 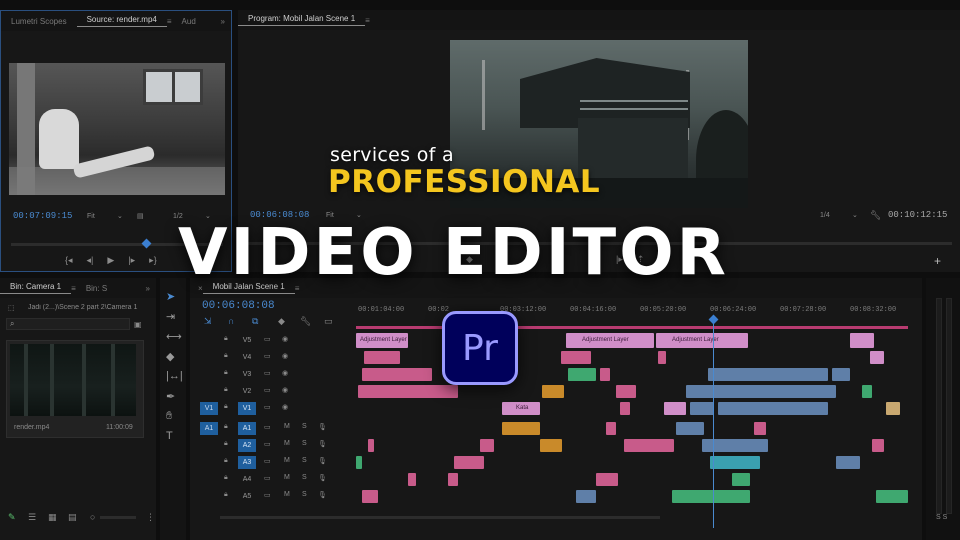 What do you see at coordinates (174, 336) in the screenshot?
I see `ripple-edit-tool-icon: ⟷` at bounding box center [174, 336].